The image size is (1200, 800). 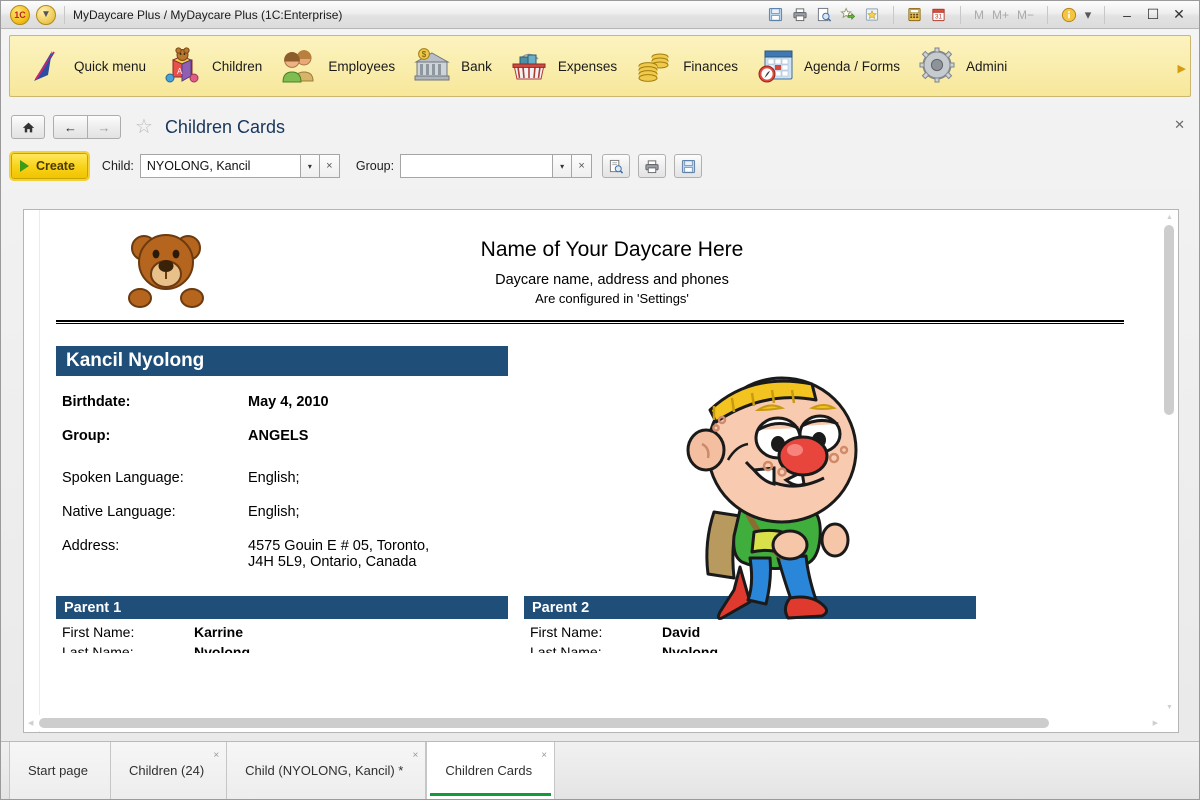 I want to click on info-dropdown-caret-icon: ▾, so click(x=1088, y=15).